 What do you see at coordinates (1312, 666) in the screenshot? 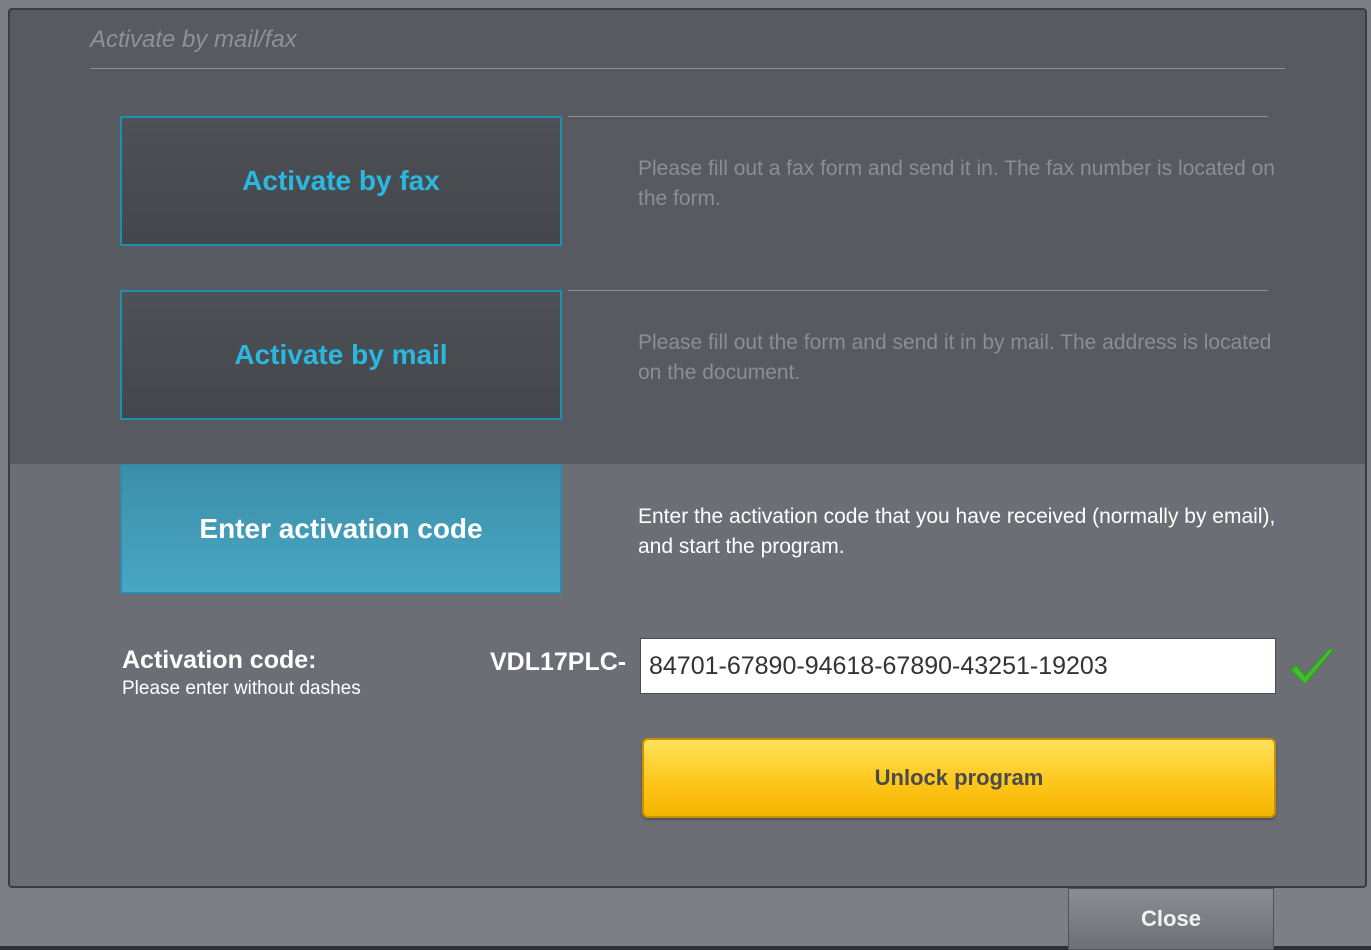
I see `checkmark-icon` at bounding box center [1312, 666].